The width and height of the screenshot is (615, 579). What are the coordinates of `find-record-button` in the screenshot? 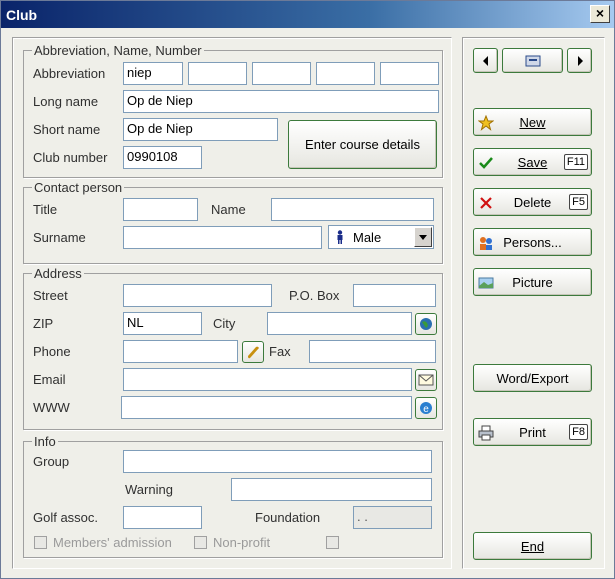 It's located at (532, 60).